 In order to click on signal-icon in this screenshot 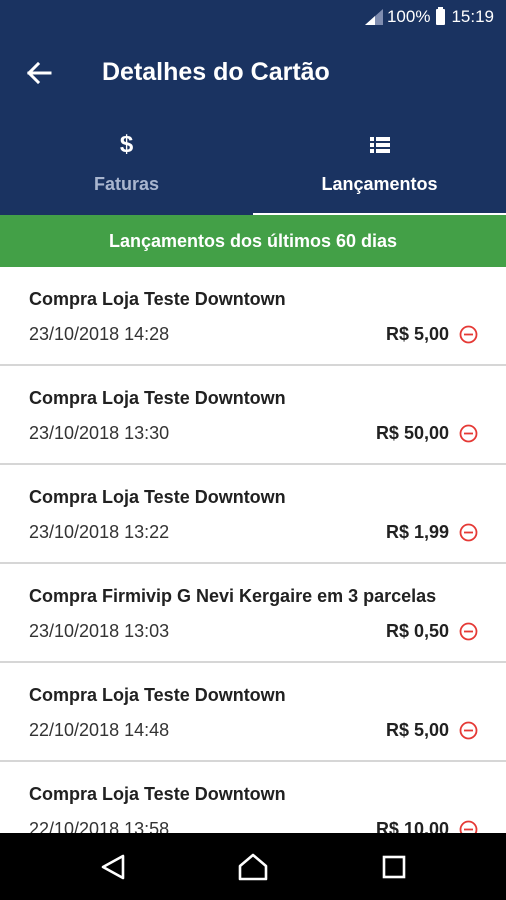, I will do `click(373, 17)`.